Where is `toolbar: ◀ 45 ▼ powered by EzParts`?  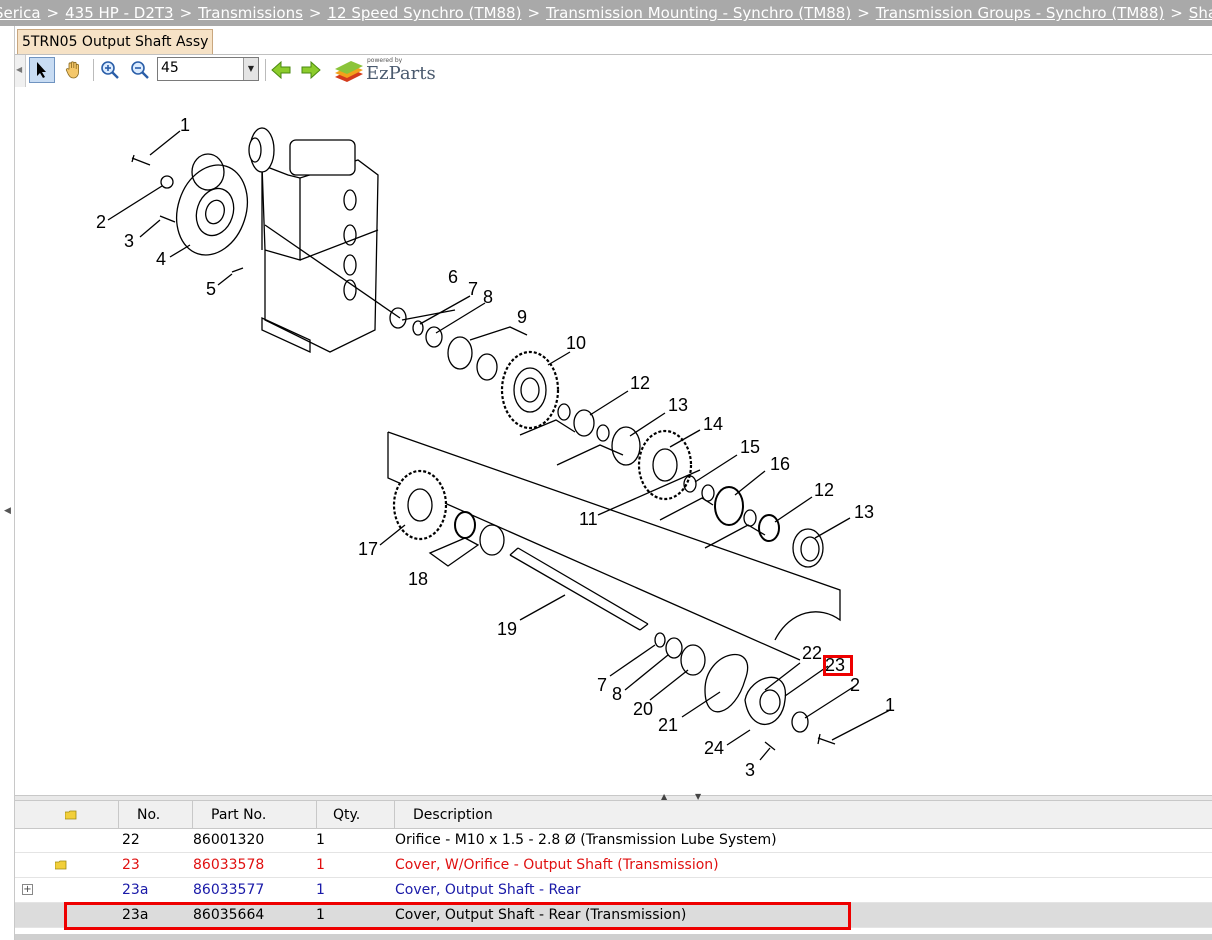 toolbar: ◀ 45 ▼ powered by EzParts is located at coordinates (613, 71).